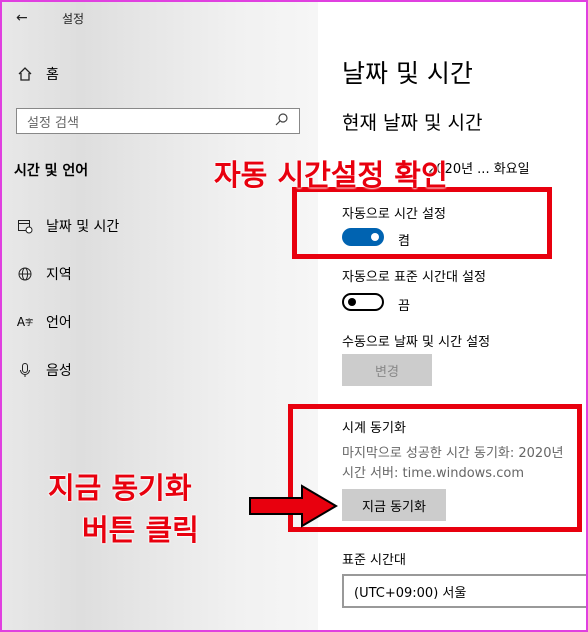  What do you see at coordinates (352, 302) in the screenshot?
I see `toggle-knob` at bounding box center [352, 302].